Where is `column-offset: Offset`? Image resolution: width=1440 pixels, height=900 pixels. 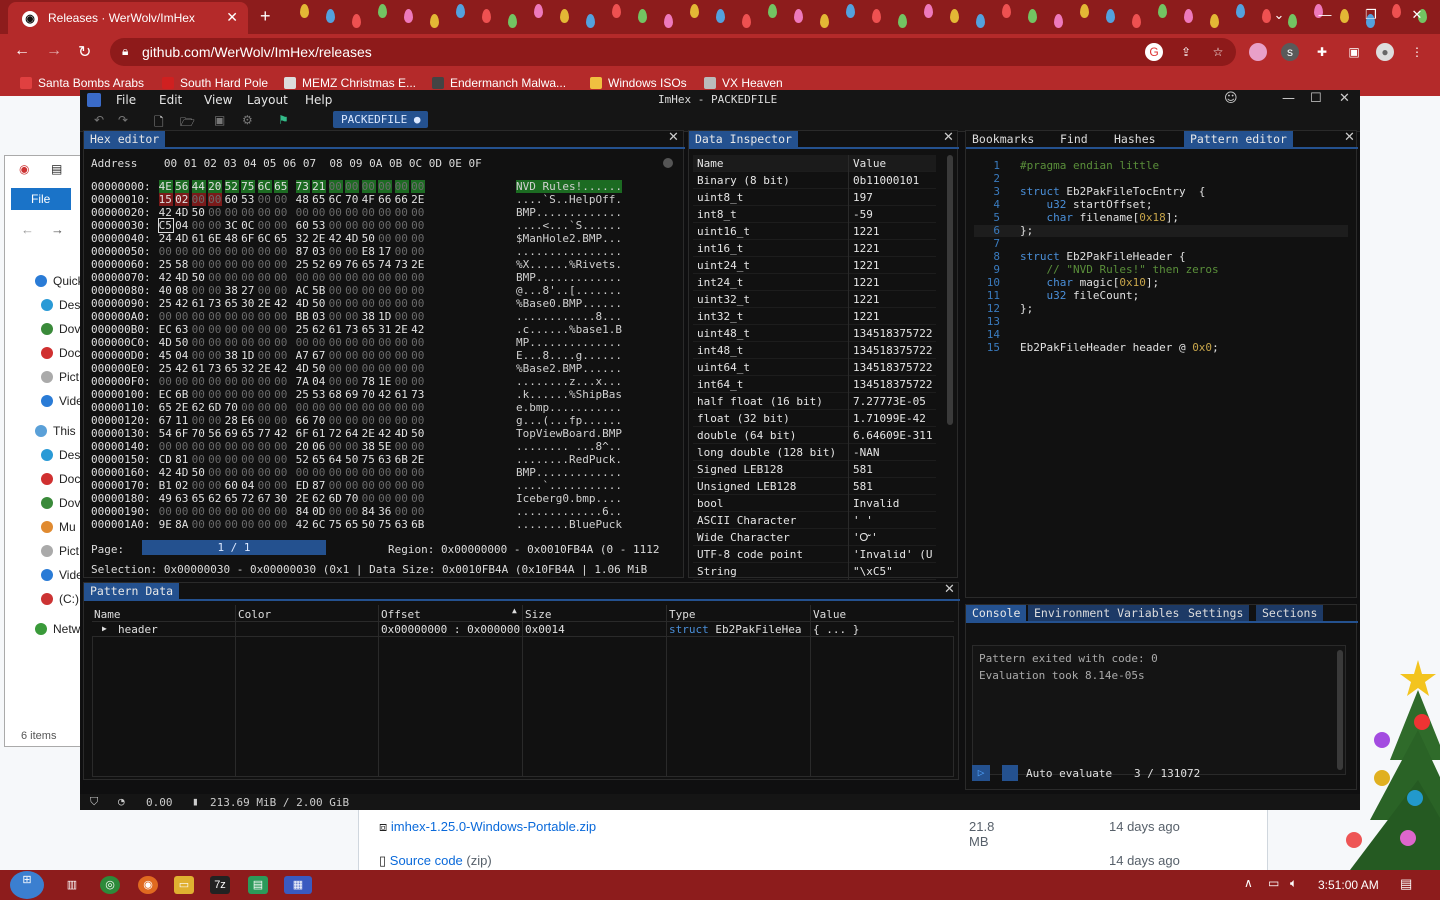 column-offset: Offset is located at coordinates (401, 614).